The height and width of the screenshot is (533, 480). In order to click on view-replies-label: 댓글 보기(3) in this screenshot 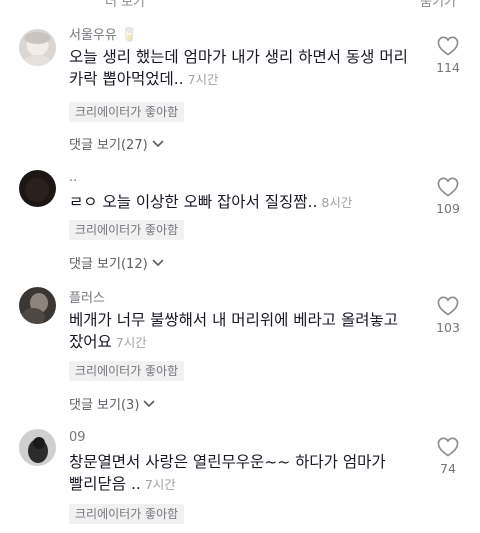, I will do `click(104, 405)`.